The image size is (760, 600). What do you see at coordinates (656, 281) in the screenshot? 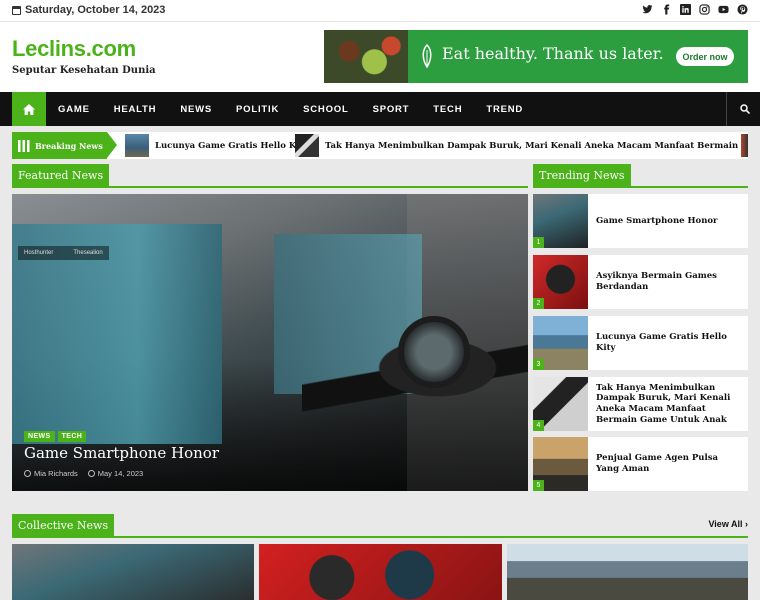
I see `trending-title: Asyiknya Bermain Games Berdandan` at bounding box center [656, 281].